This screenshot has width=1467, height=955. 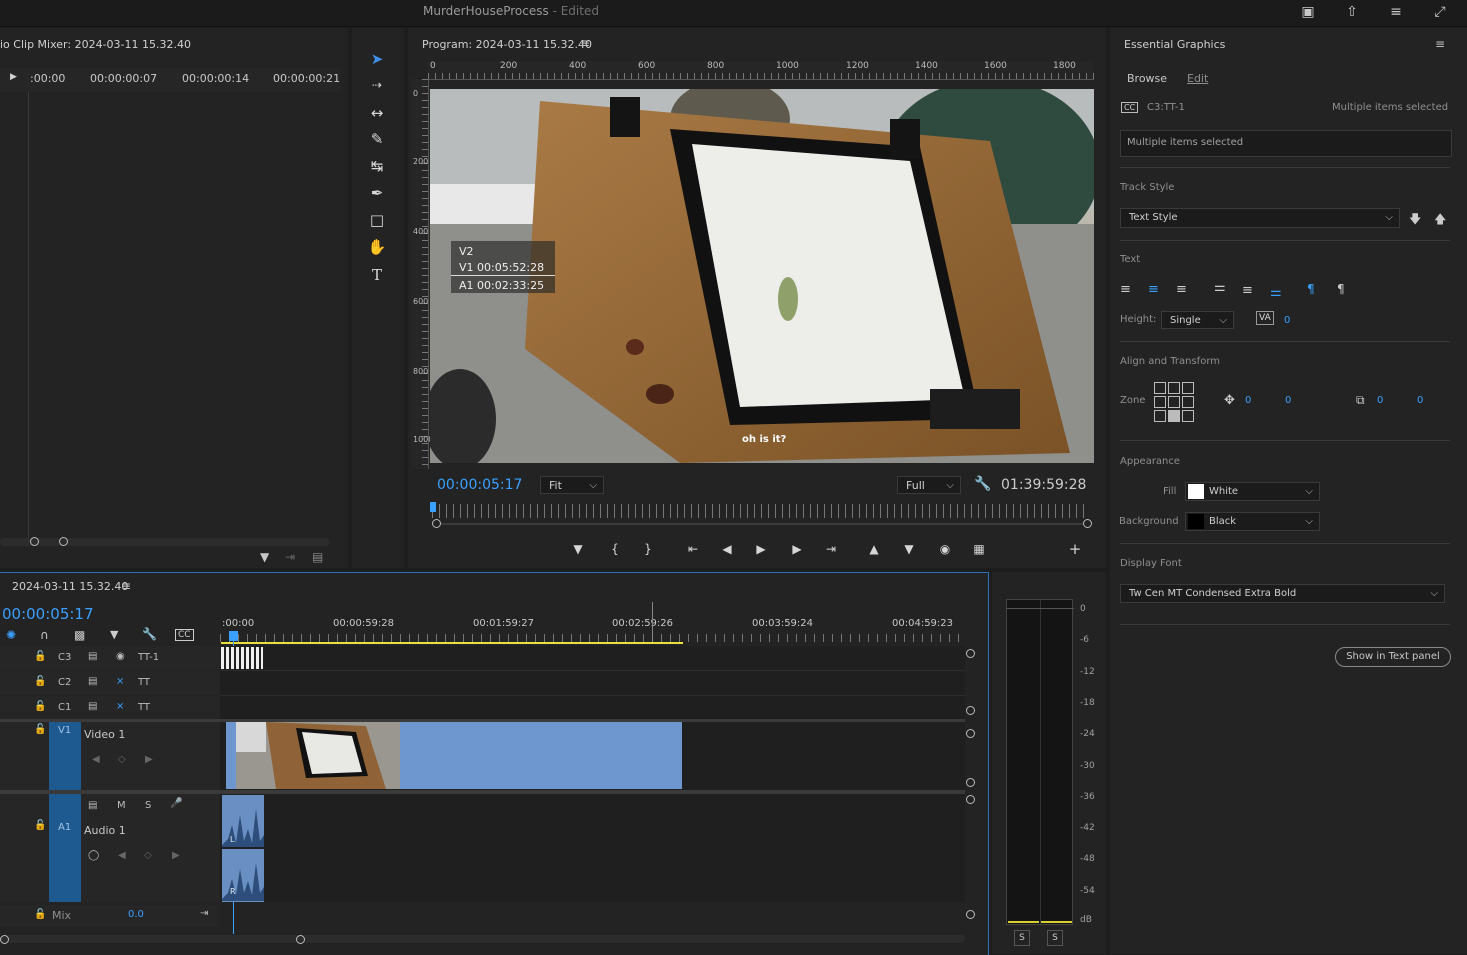 What do you see at coordinates (929, 485) in the screenshot?
I see `resolution-dropdown: Full ⌵` at bounding box center [929, 485].